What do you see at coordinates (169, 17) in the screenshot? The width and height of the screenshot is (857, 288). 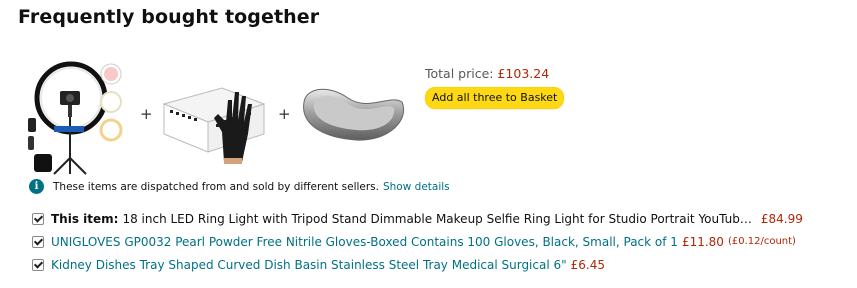 I see `section-title: Frequently bought together` at bounding box center [169, 17].